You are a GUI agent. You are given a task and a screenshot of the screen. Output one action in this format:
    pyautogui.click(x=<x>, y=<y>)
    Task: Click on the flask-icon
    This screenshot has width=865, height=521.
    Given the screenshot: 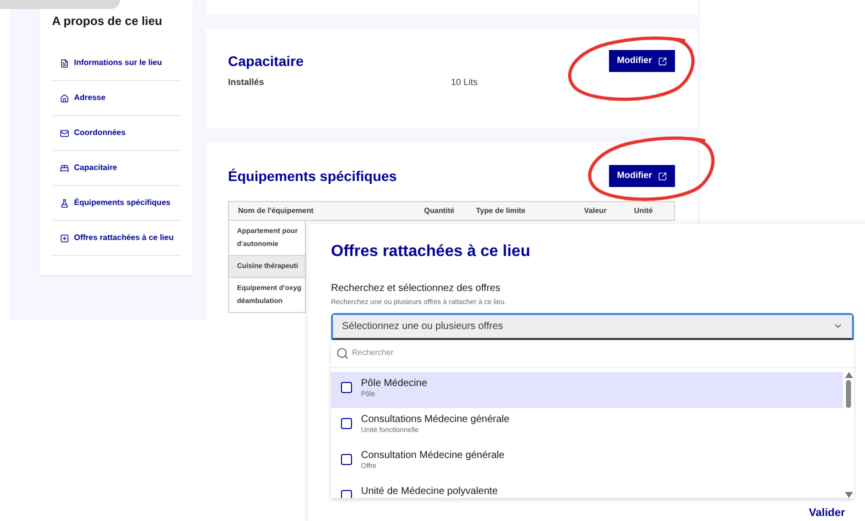 What is the action you would take?
    pyautogui.click(x=64, y=203)
    